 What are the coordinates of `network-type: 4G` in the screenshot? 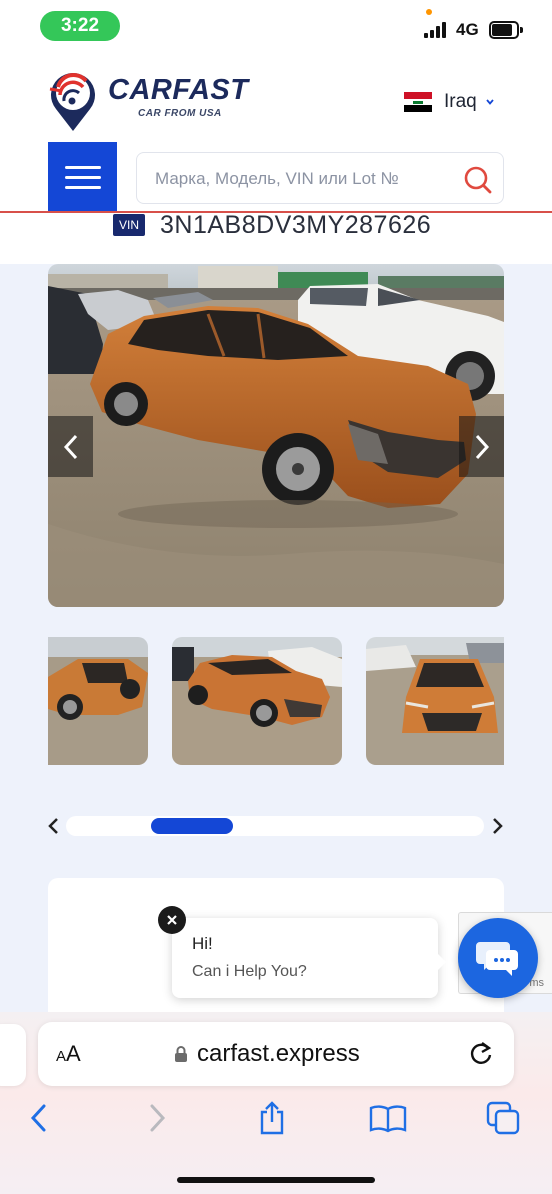 It's located at (467, 29).